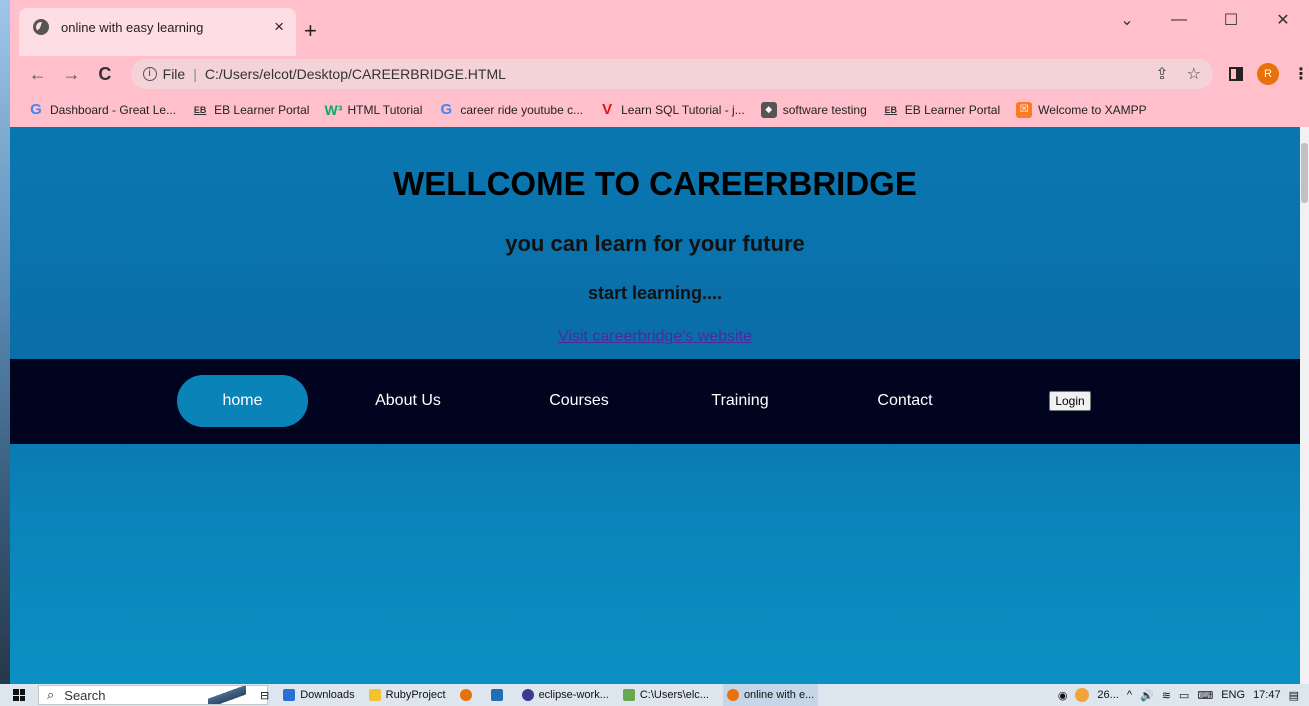 The width and height of the screenshot is (1309, 706). I want to click on nav-contact: Contact, so click(905, 401).